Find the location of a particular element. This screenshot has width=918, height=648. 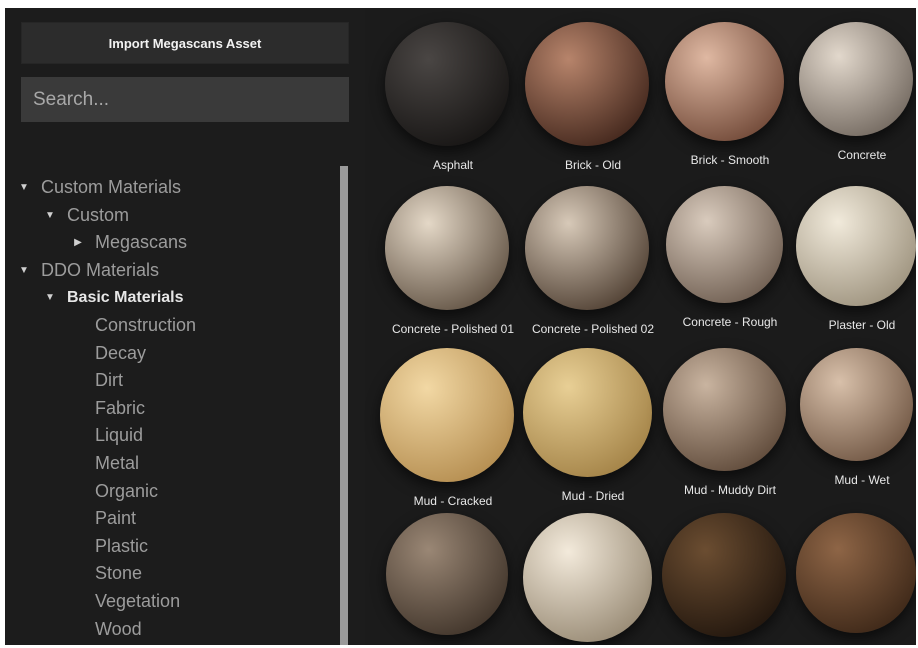

material-label: Brick - Old is located at coordinates (592, 165).